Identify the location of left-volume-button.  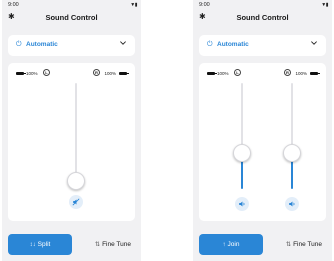
(242, 204).